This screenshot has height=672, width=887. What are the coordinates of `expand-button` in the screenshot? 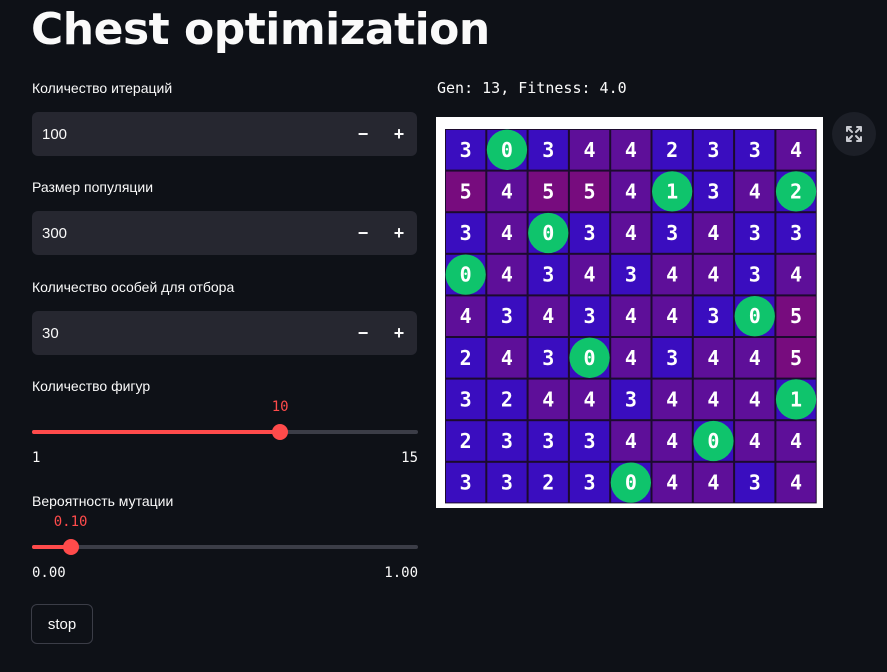 It's located at (854, 134).